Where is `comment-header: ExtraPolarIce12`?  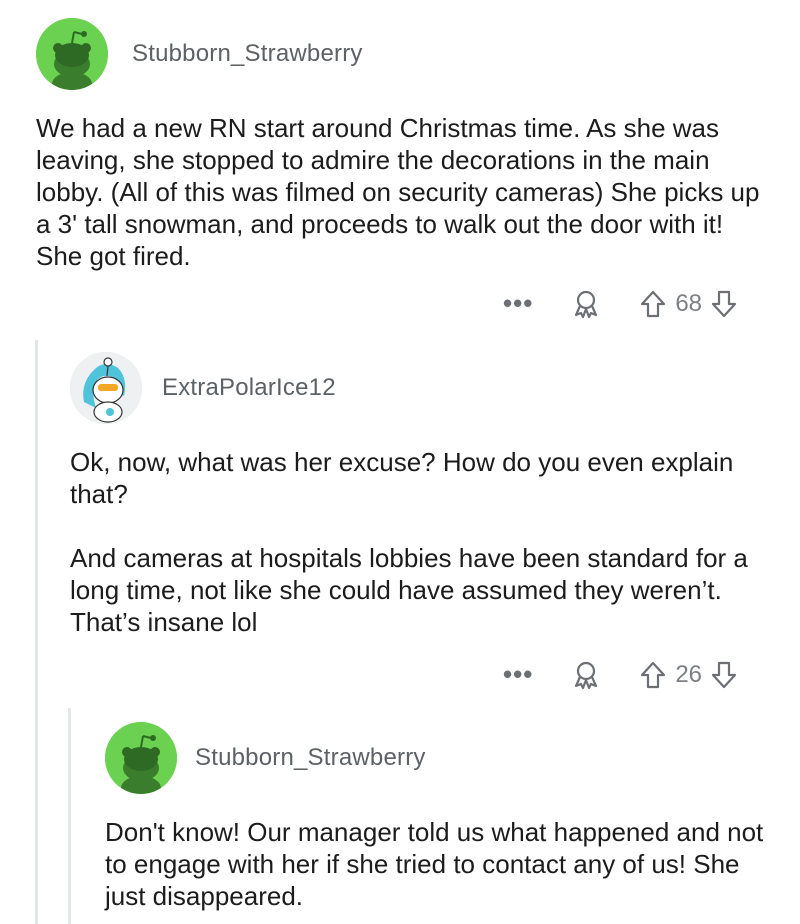 comment-header: ExtraPolarIce12 is located at coordinates (425, 388).